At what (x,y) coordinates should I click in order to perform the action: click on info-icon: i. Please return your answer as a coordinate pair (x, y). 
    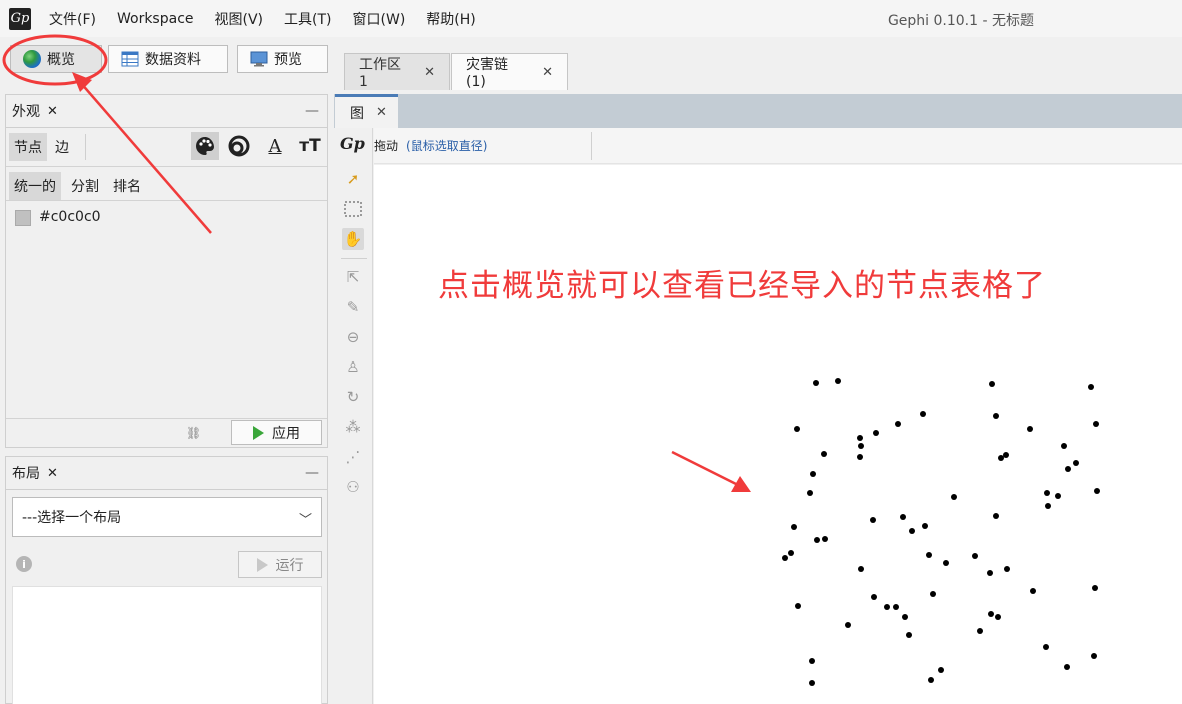
    Looking at the image, I should click on (24, 564).